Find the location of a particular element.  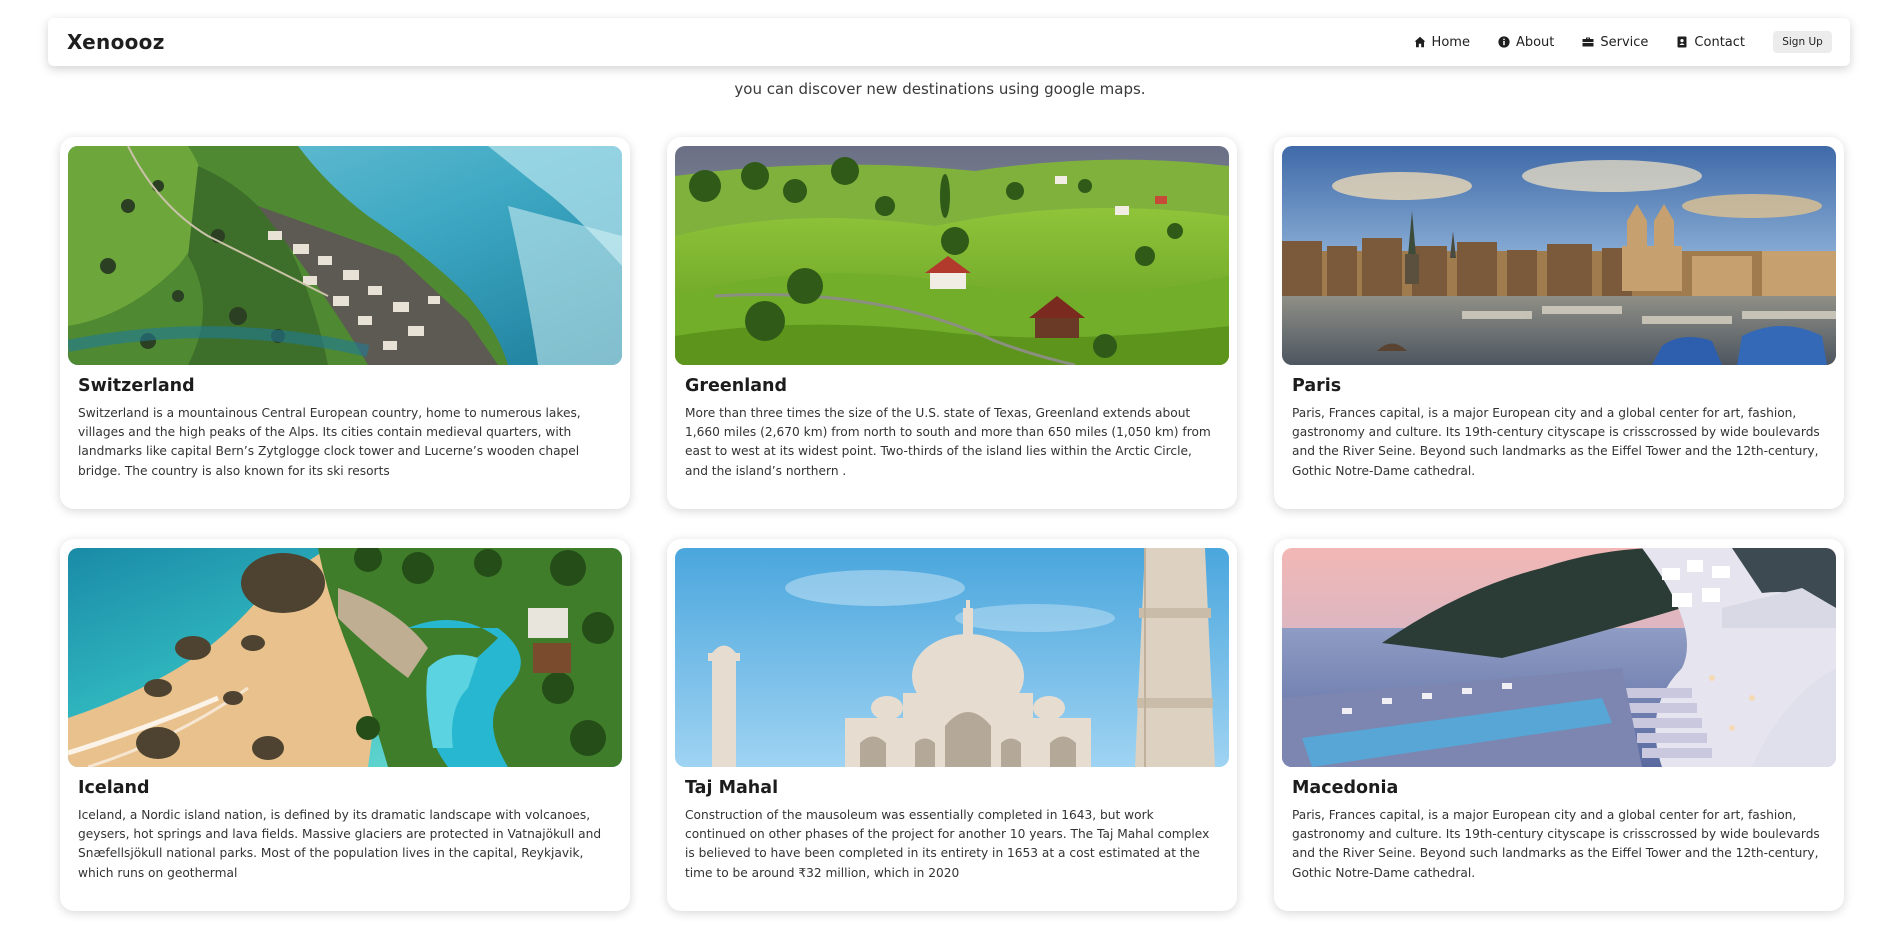

macedonia-cliffside-terrace-photo is located at coordinates (1559, 657).